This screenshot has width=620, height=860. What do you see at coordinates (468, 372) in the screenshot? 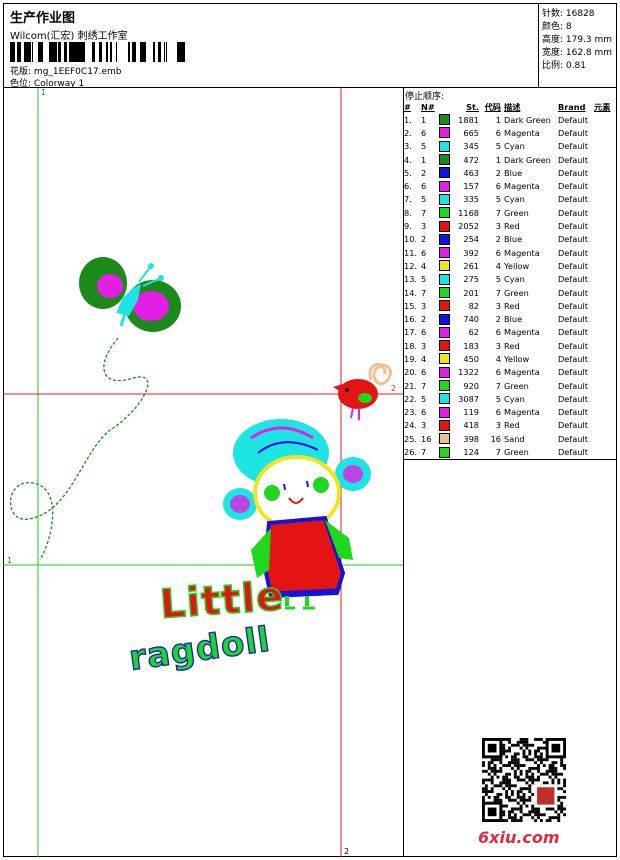
I see `row-stitches: 1322` at bounding box center [468, 372].